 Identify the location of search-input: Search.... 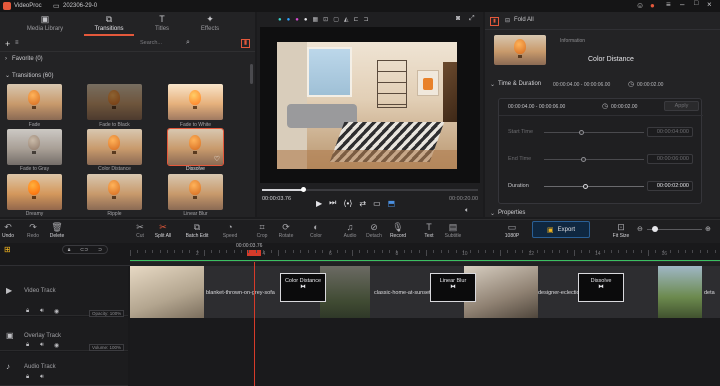
(165, 44).